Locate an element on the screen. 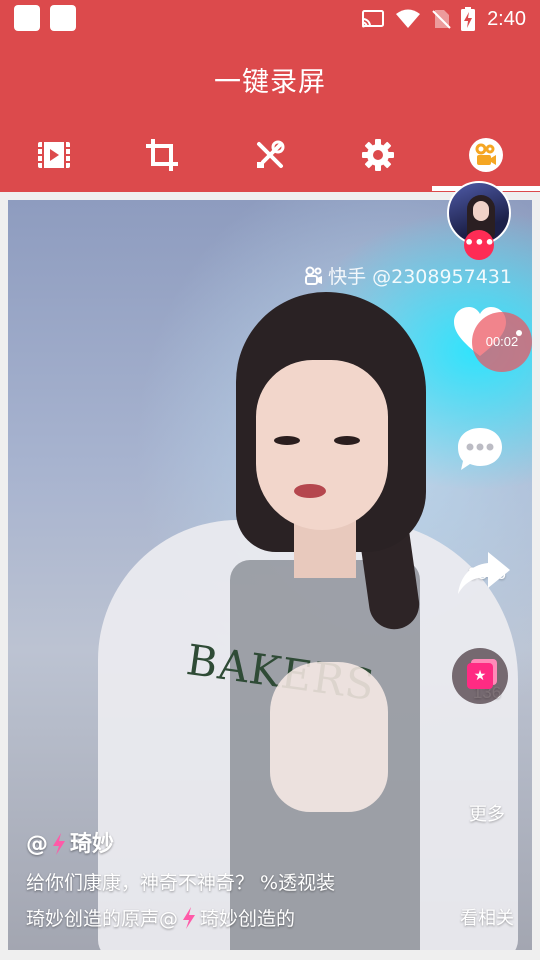 The height and width of the screenshot is (960, 540). related-button: ★ is located at coordinates (480, 676).